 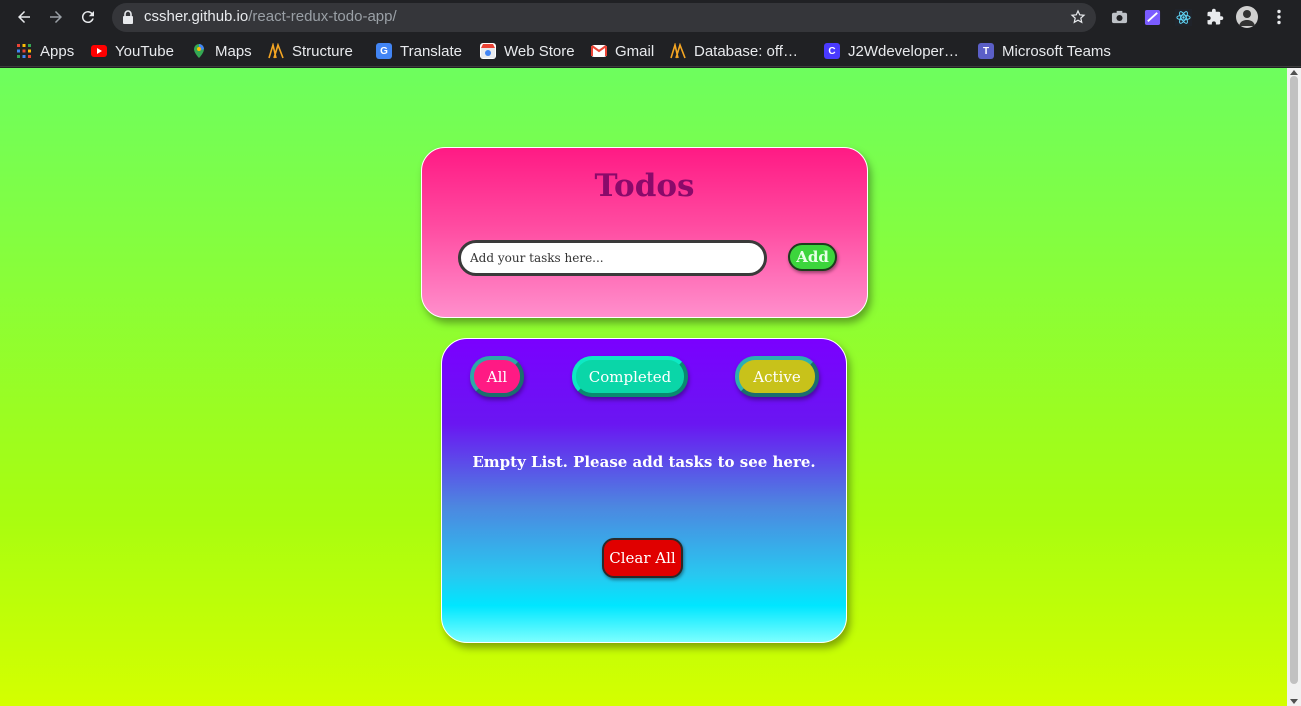 I want to click on bookmark-maps: Maps, so click(x=221, y=51).